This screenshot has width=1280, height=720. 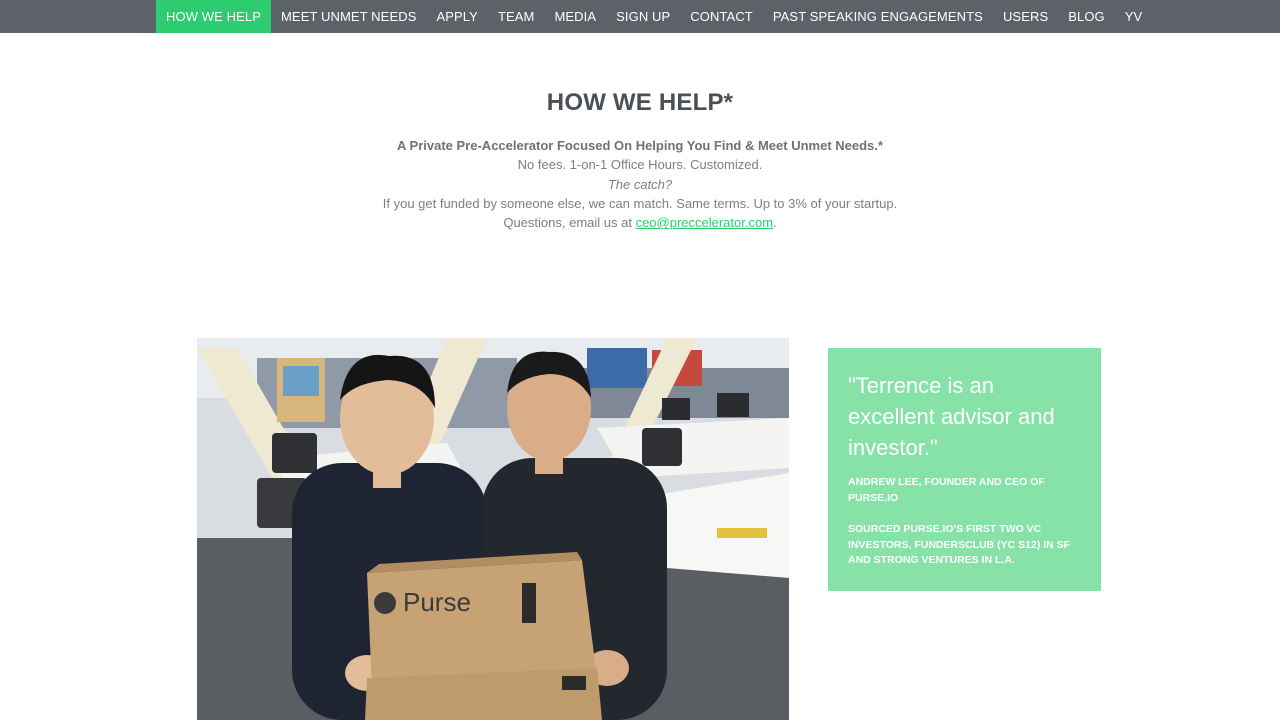 I want to click on intro-line-catch: The catch?, so click(x=640, y=184).